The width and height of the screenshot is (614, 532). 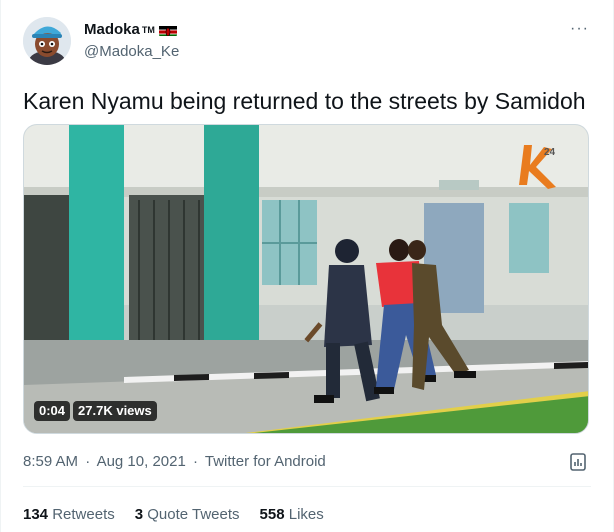 I want to click on author-block: Madoka TM @Madoka_Ke, so click(x=131, y=41).